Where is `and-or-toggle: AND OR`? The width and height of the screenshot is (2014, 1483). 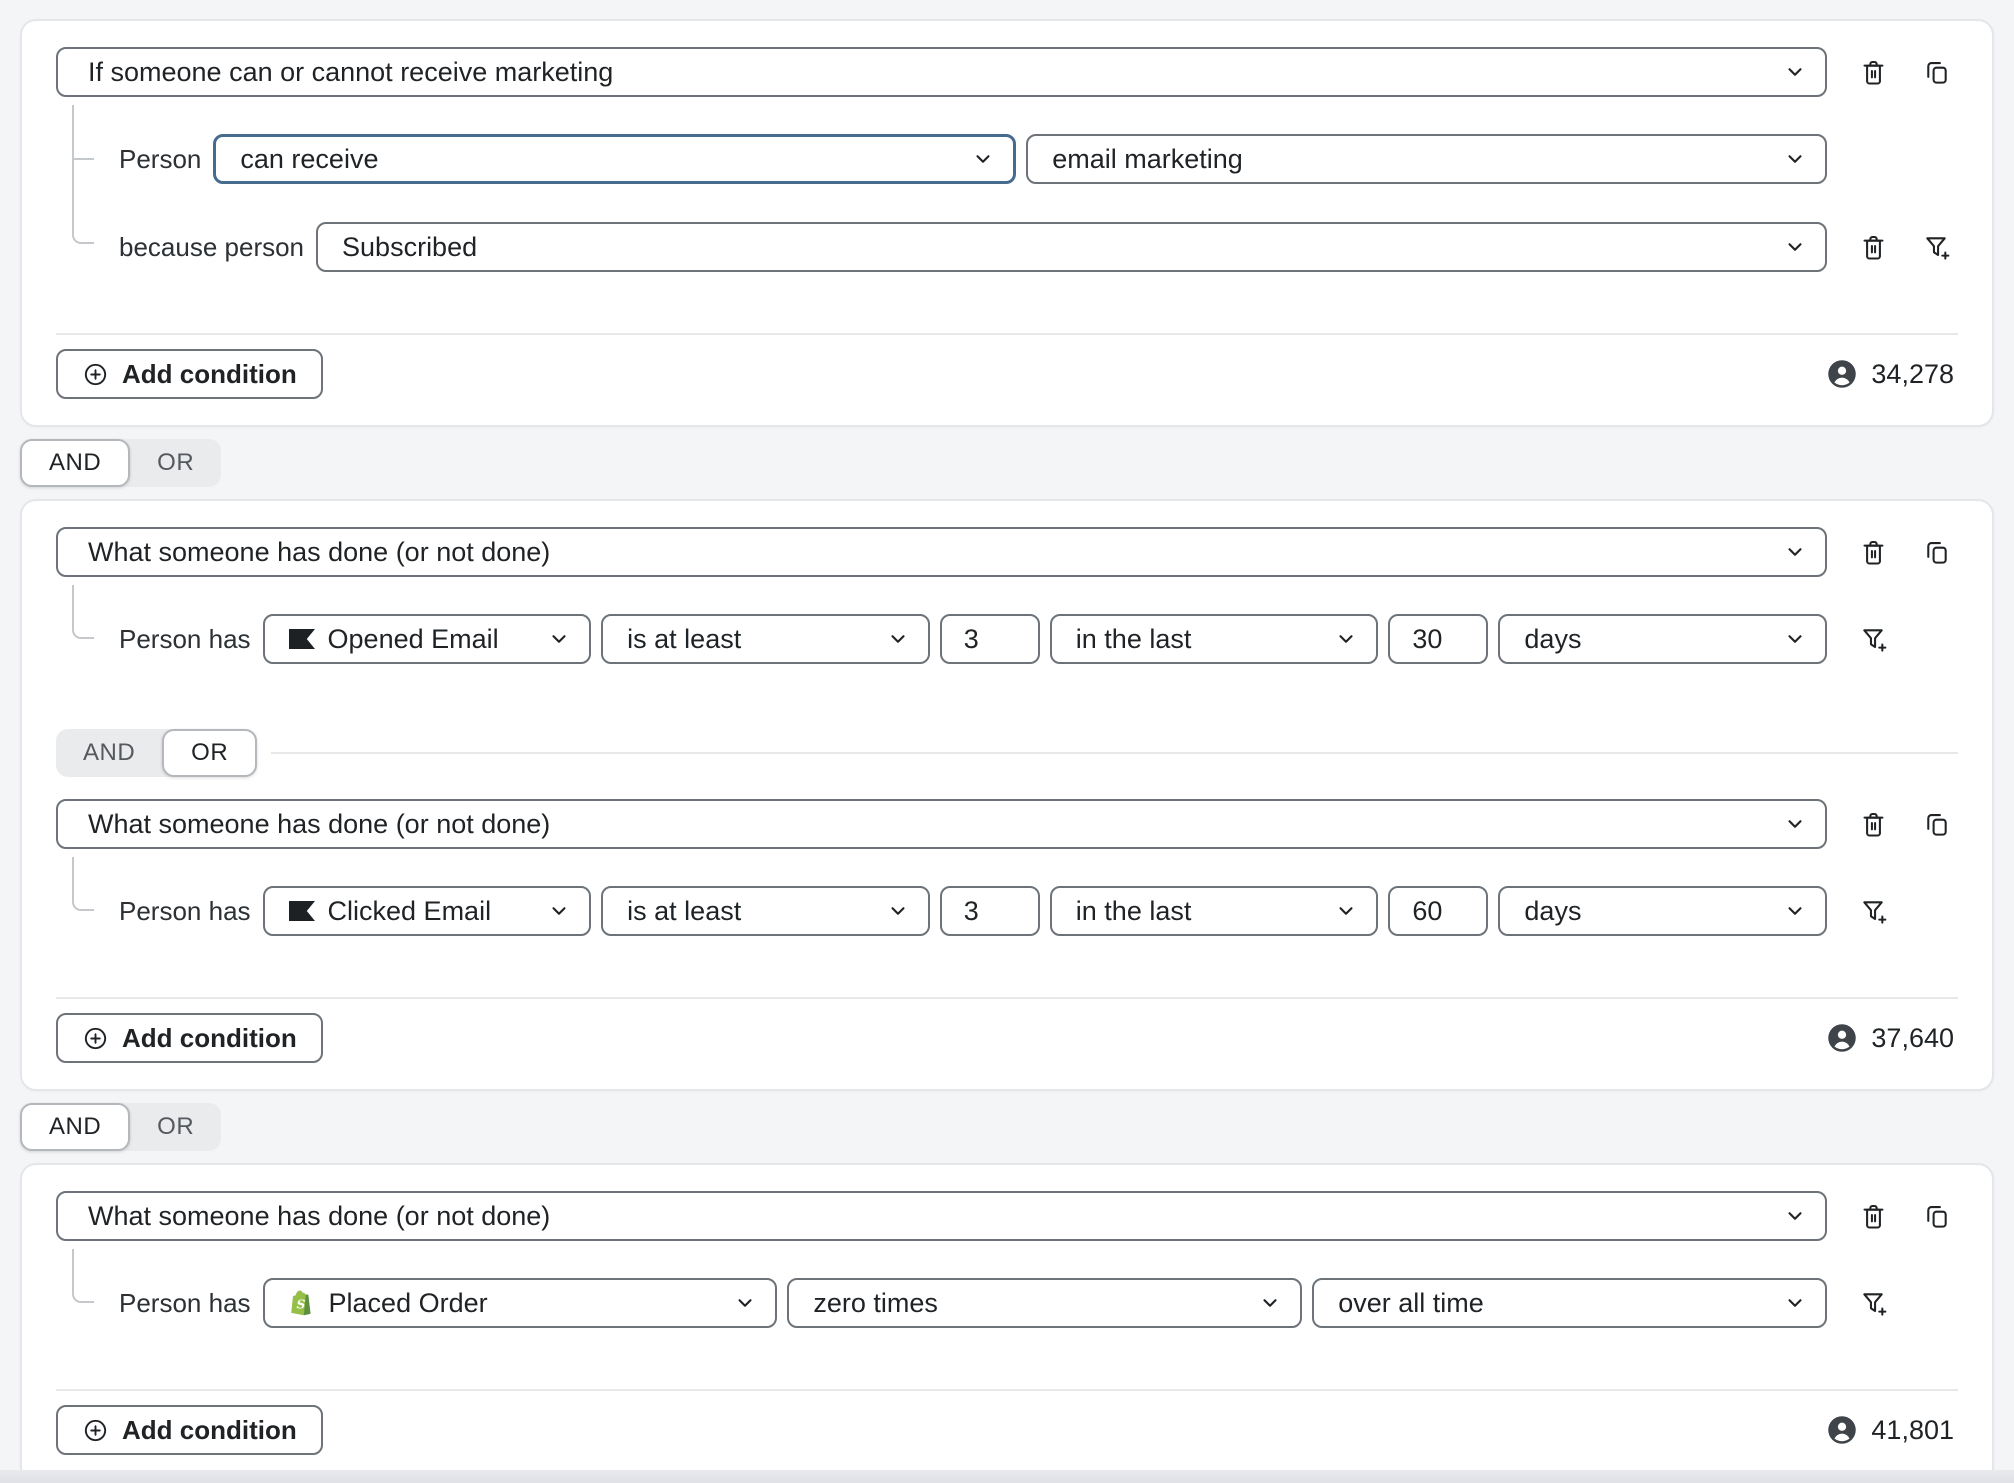 and-or-toggle: AND OR is located at coordinates (157, 753).